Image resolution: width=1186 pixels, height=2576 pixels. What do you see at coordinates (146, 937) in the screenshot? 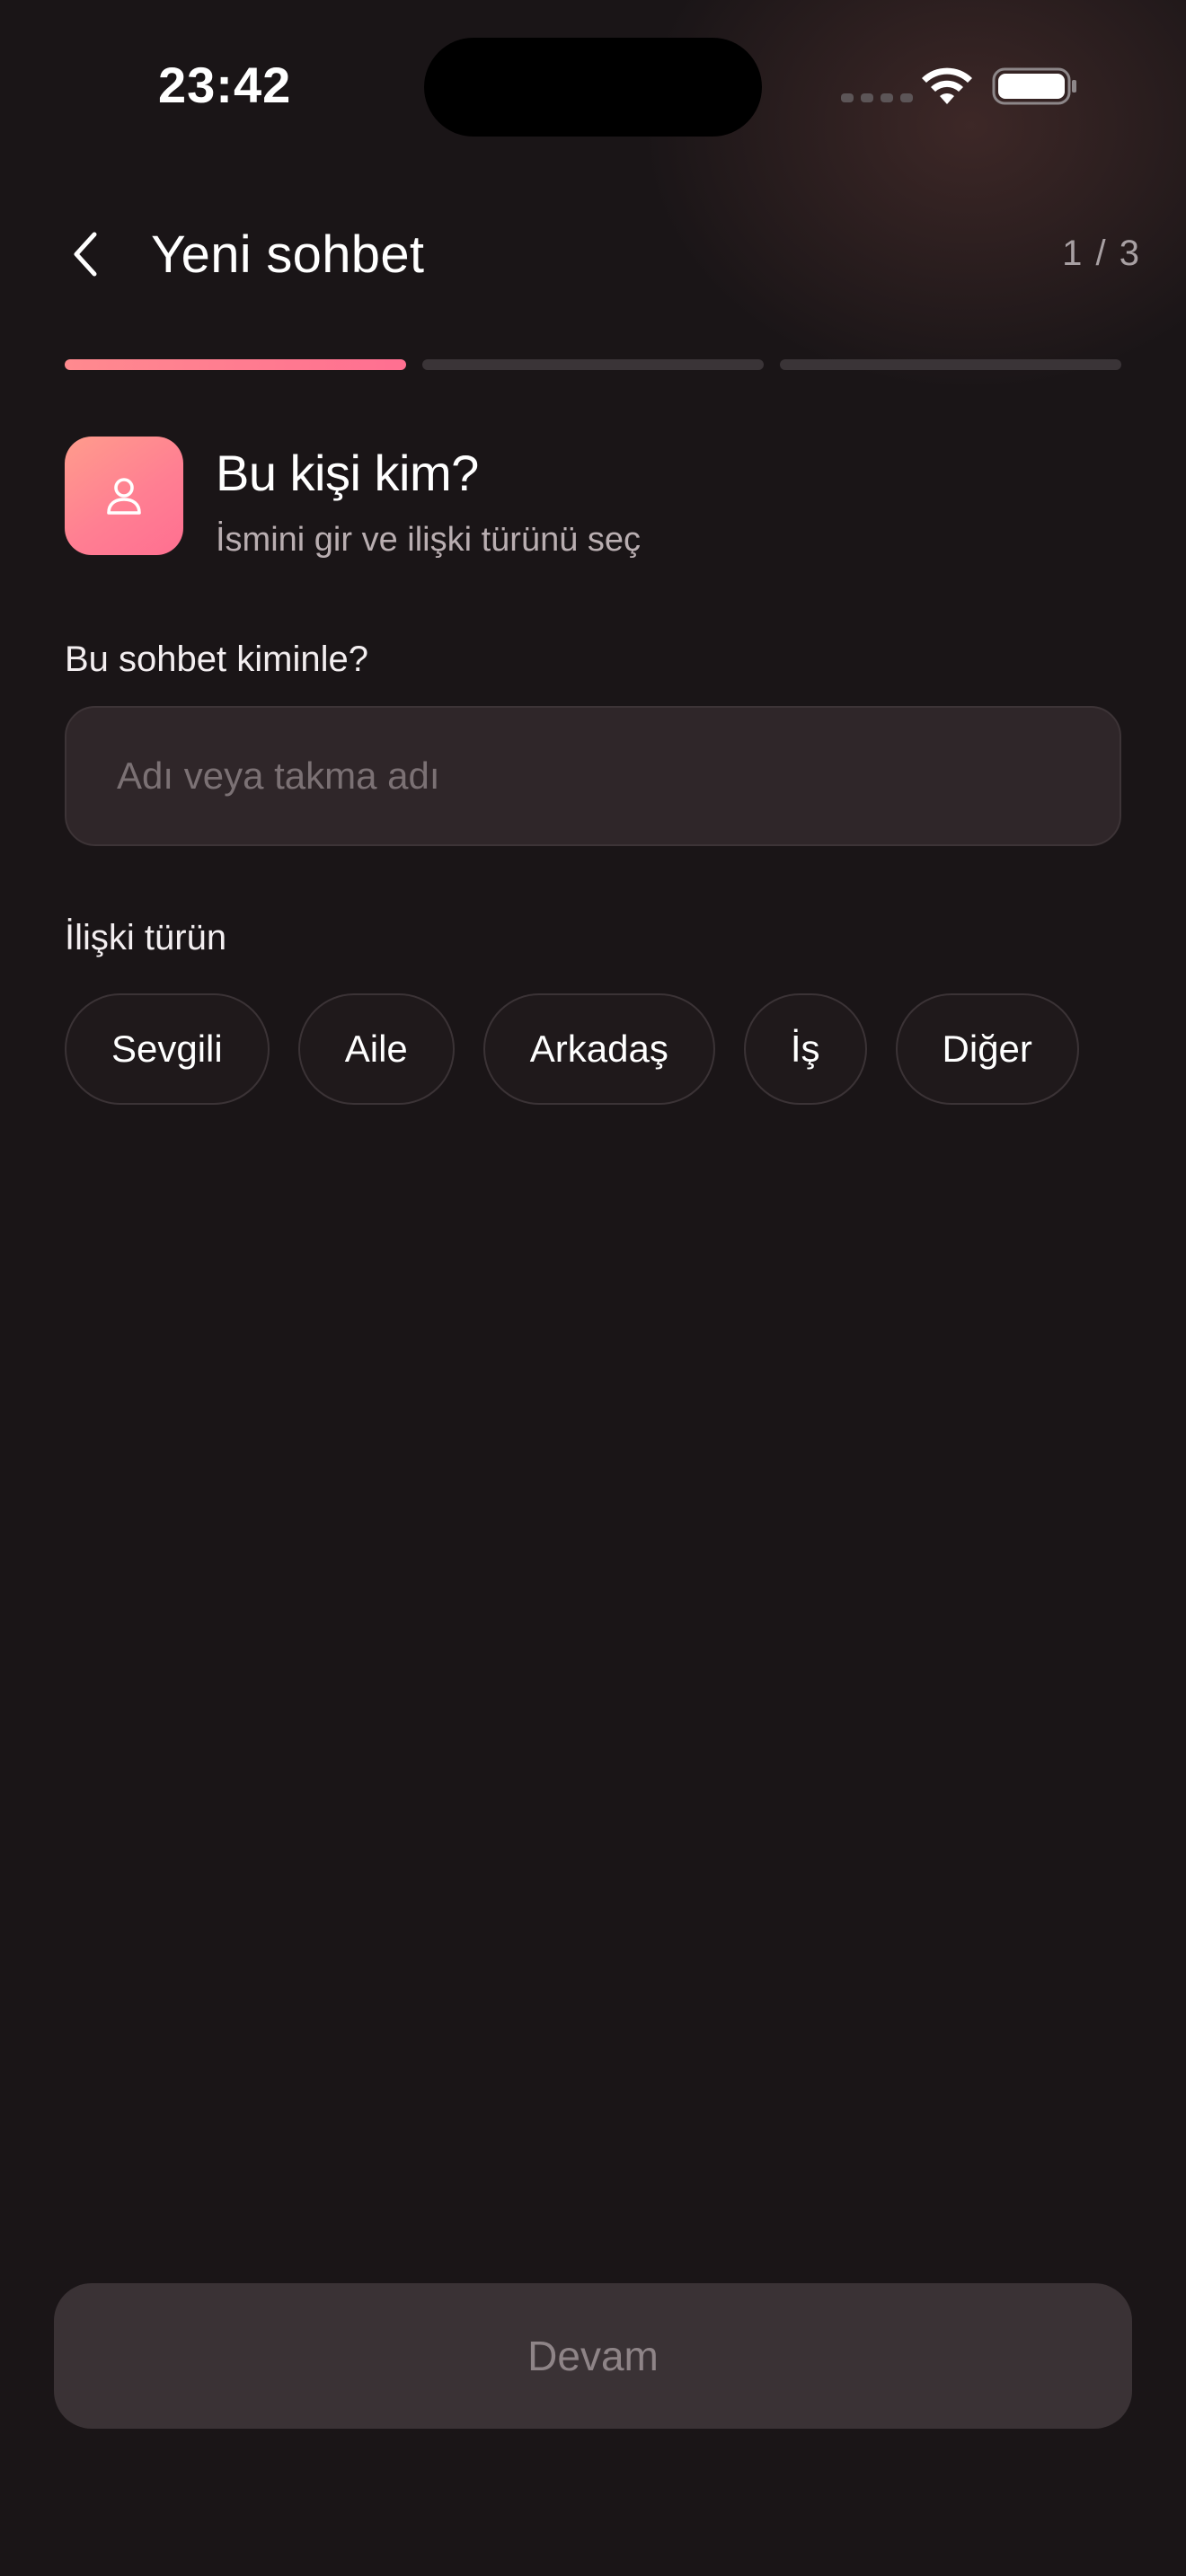
I see `relationship-label: İlişki türün` at bounding box center [146, 937].